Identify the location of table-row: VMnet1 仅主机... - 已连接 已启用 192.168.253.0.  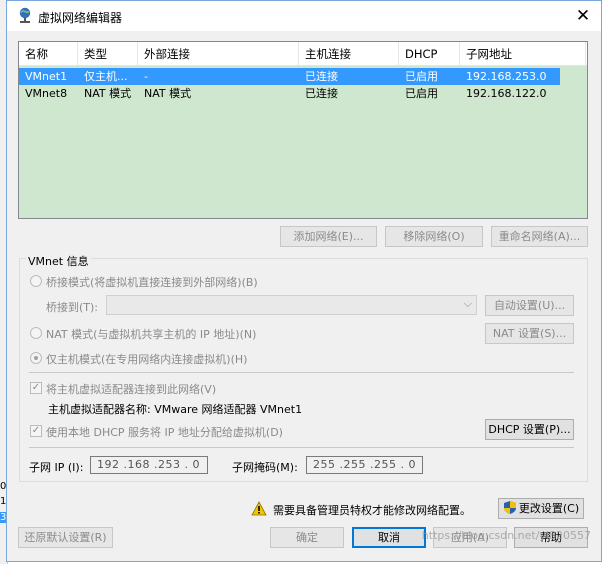
(289, 76).